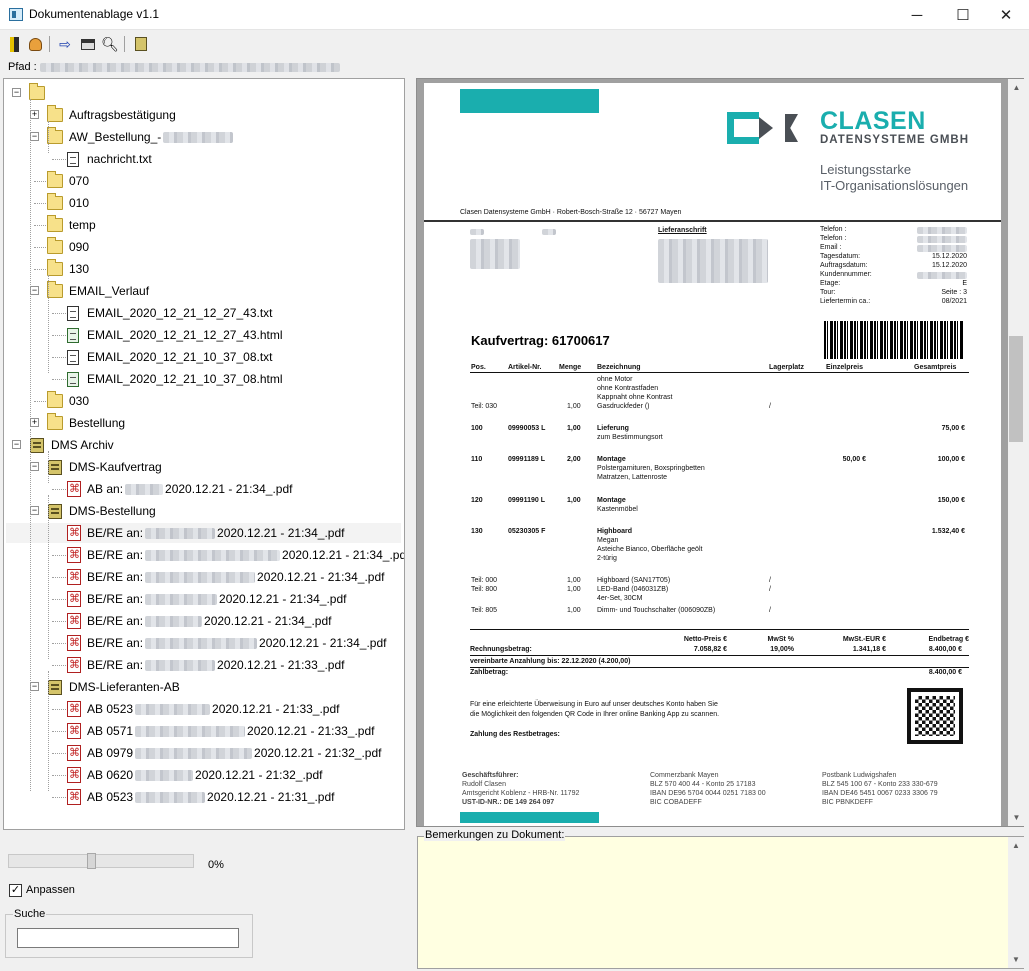 The image size is (1029, 971). What do you see at coordinates (1016, 452) in the screenshot?
I see `viewer-scrollbar: ▲` at bounding box center [1016, 452].